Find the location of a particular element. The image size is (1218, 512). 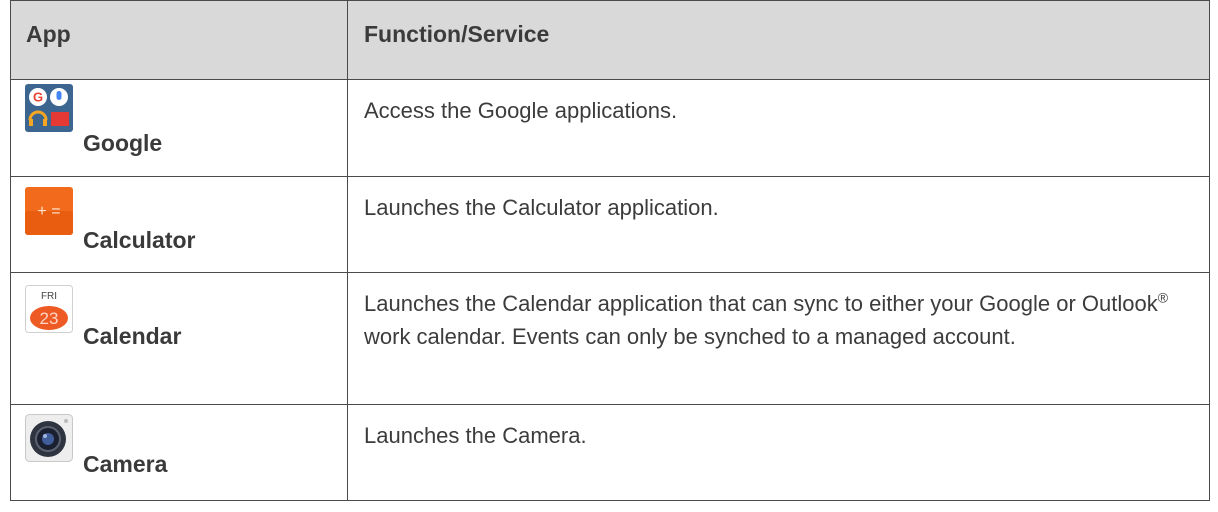

calculator-icon: + = is located at coordinates (49, 211).